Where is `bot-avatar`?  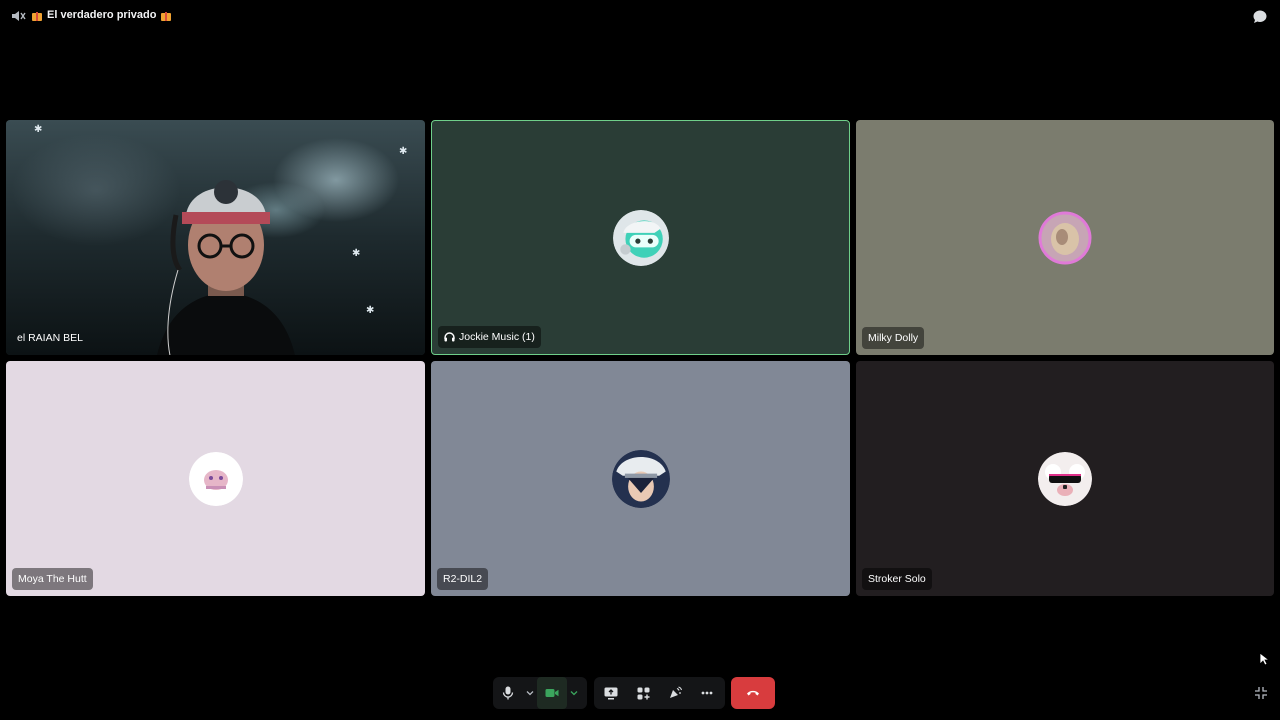
bot-avatar is located at coordinates (640, 237).